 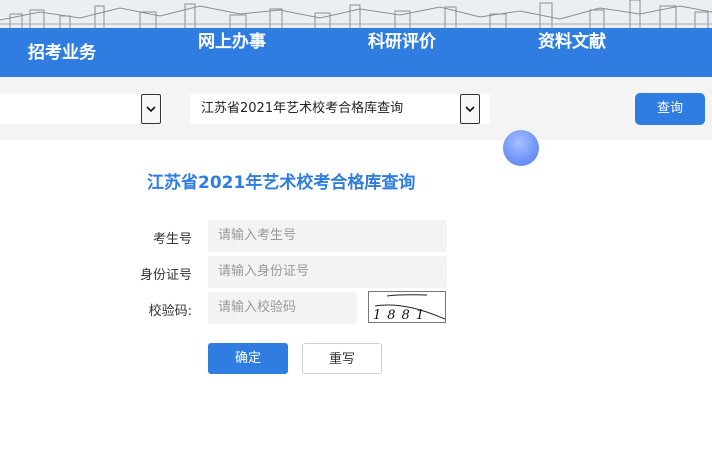 What do you see at coordinates (327, 272) in the screenshot?
I see `id-number-input: 请输入身份证号` at bounding box center [327, 272].